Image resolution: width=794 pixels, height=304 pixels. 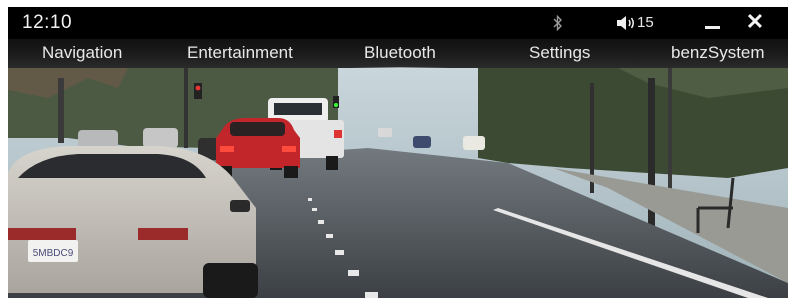 I want to click on tab-settings: Settings, so click(x=559, y=53).